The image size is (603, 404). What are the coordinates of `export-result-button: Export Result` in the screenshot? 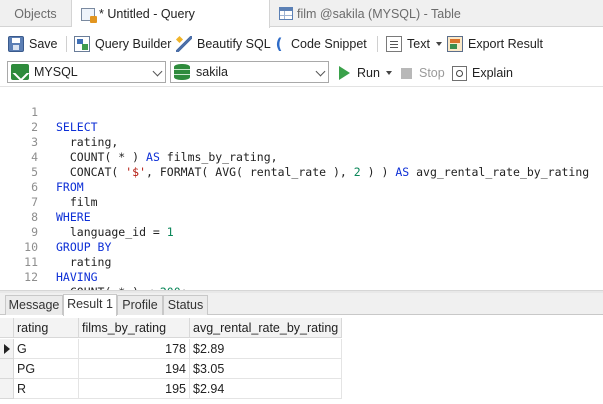 It's located at (495, 44).